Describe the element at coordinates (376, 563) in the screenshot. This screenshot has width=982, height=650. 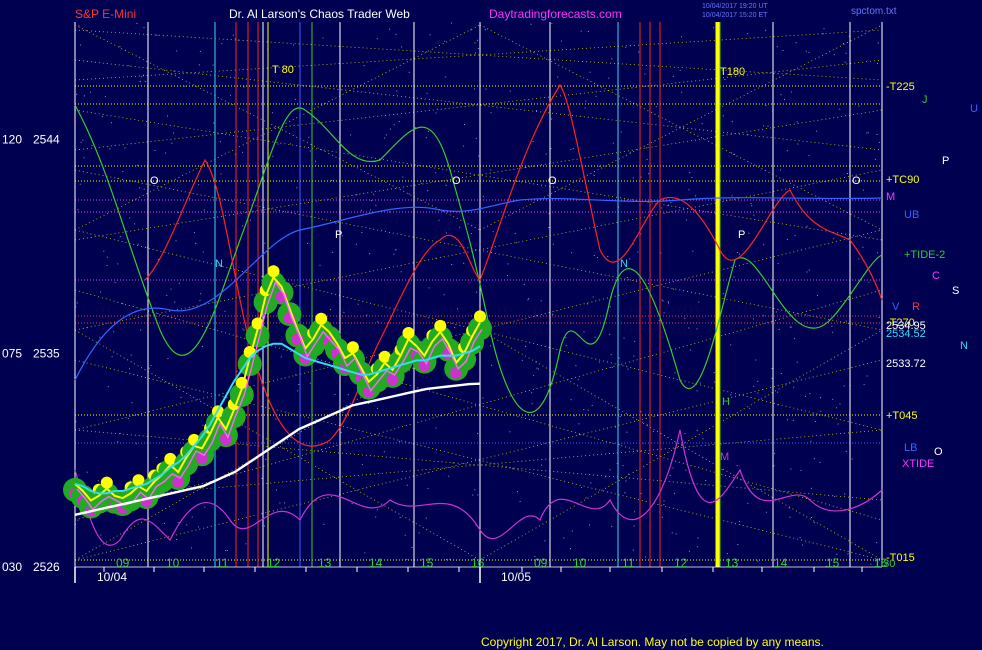
I see `x-hour-label: 14` at that location.